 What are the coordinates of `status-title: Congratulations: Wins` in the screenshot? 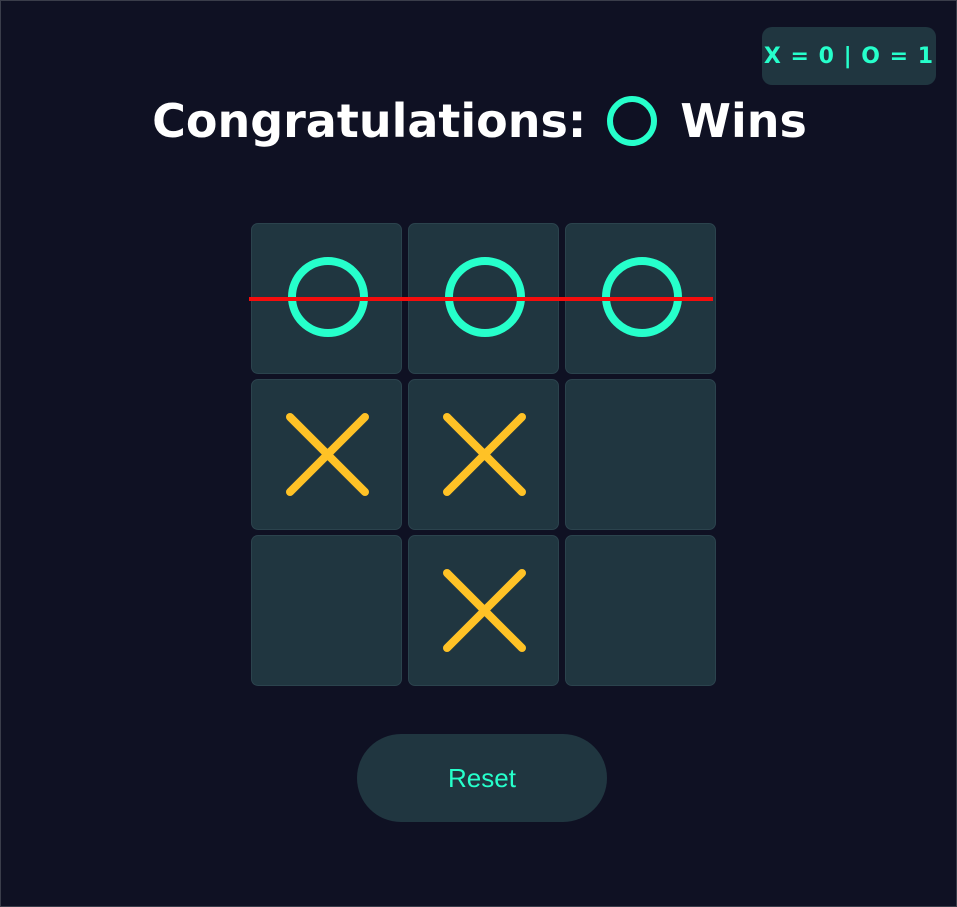 It's located at (479, 121).